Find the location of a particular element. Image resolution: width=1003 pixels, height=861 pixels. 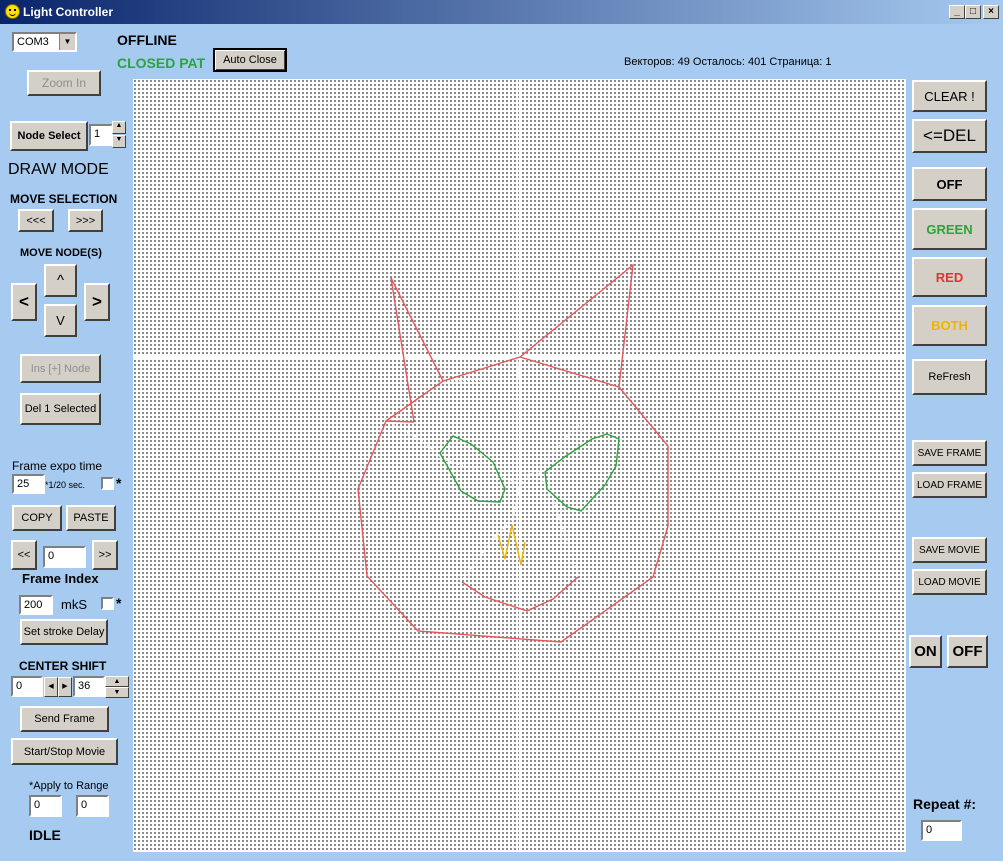

clear-button: CLEAR ! is located at coordinates (949, 96).